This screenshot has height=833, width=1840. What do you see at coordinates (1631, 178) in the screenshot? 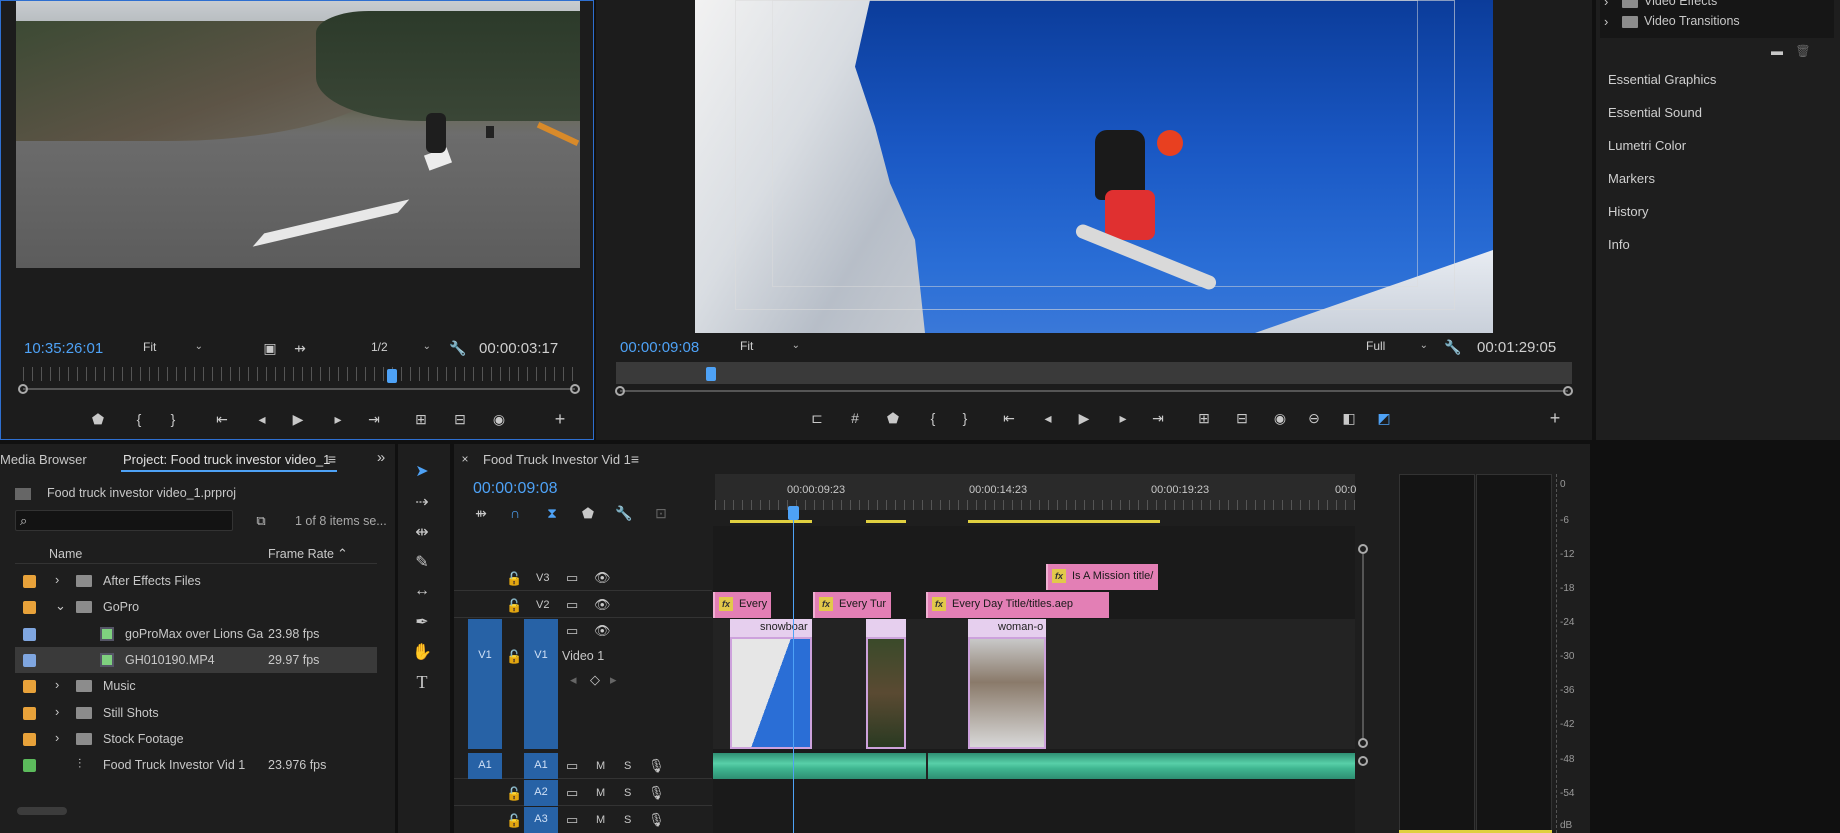
I see `menu-markers: Markers` at bounding box center [1631, 178].